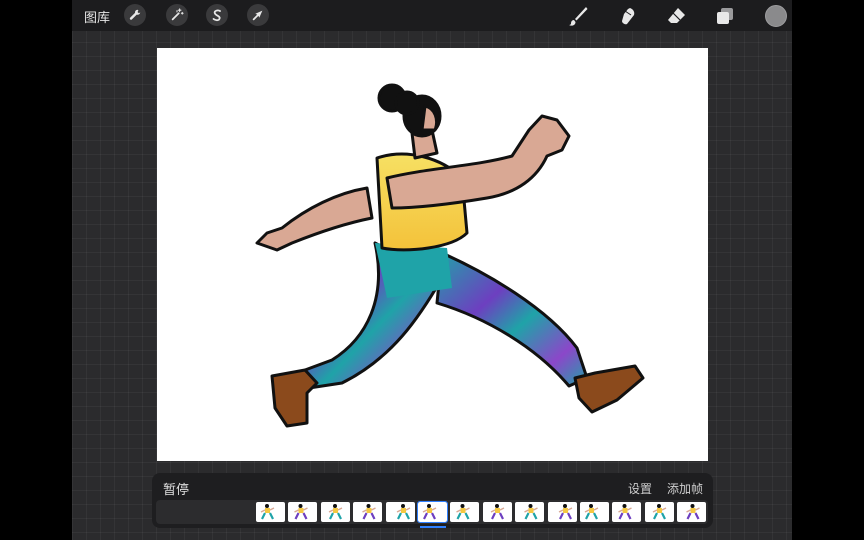 This screenshot has height=540, width=864. I want to click on brush-icon, so click(578, 16).